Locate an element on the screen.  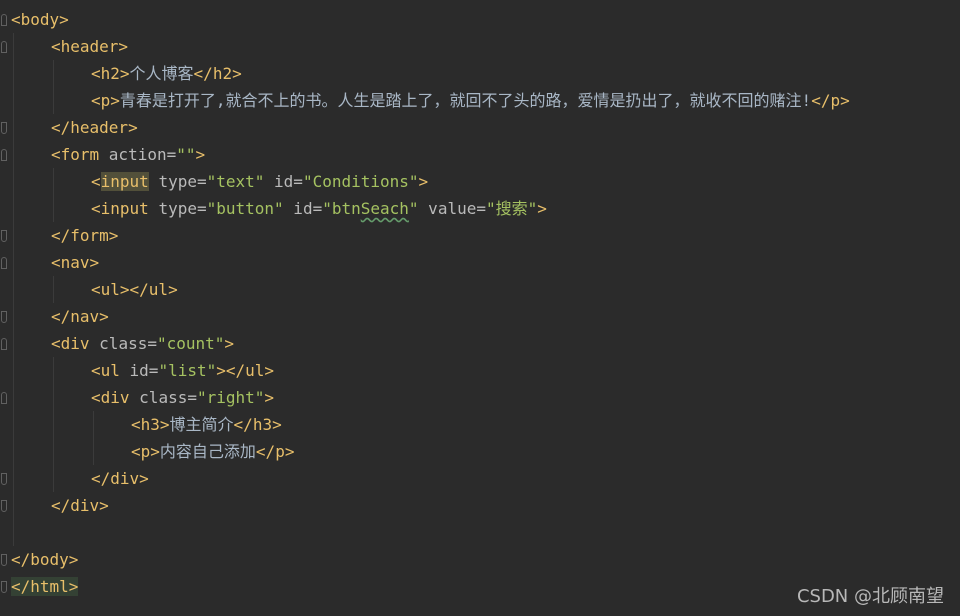
code-line: <ul id="list"></ul> is located at coordinates (182, 370).